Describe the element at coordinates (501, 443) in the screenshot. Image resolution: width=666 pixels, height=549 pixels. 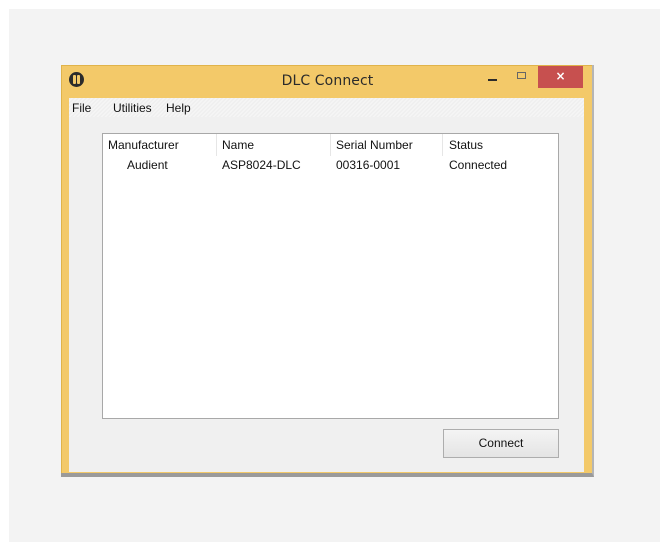
I see `connect-button: Connect` at that location.